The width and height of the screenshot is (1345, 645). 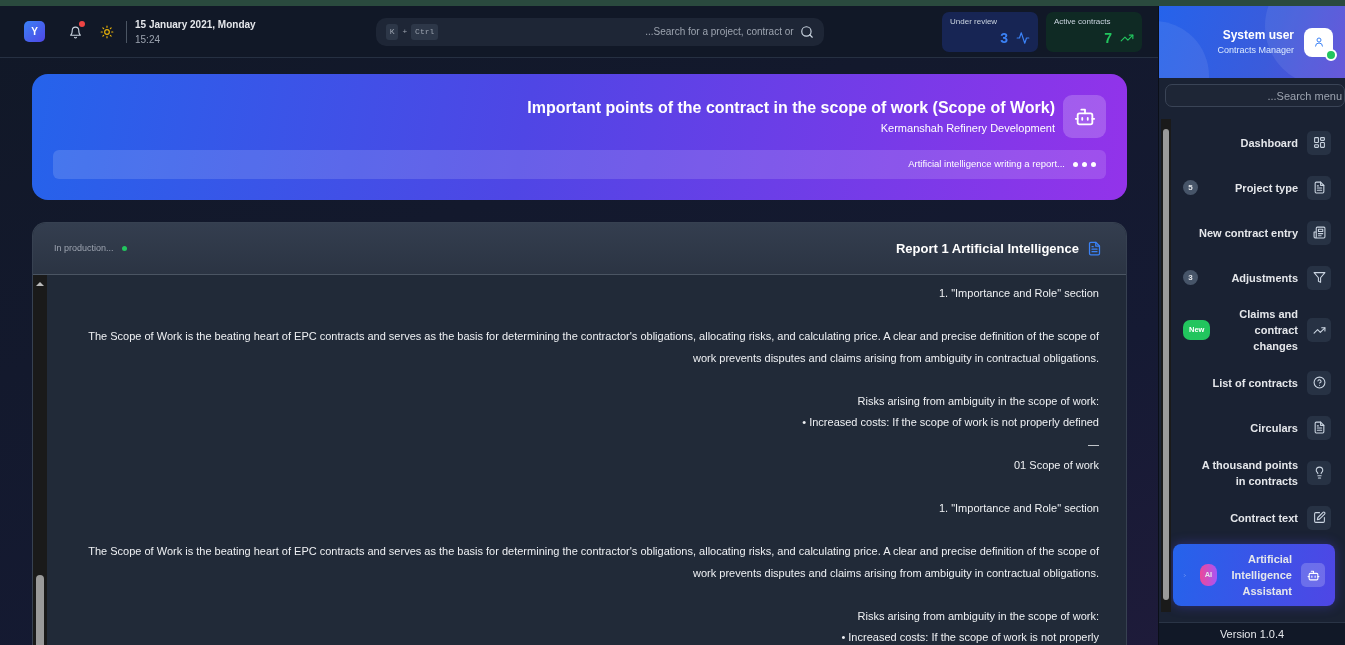 I want to click on banner-subtitle: Kermanshah Refinery Development, so click(x=967, y=129).